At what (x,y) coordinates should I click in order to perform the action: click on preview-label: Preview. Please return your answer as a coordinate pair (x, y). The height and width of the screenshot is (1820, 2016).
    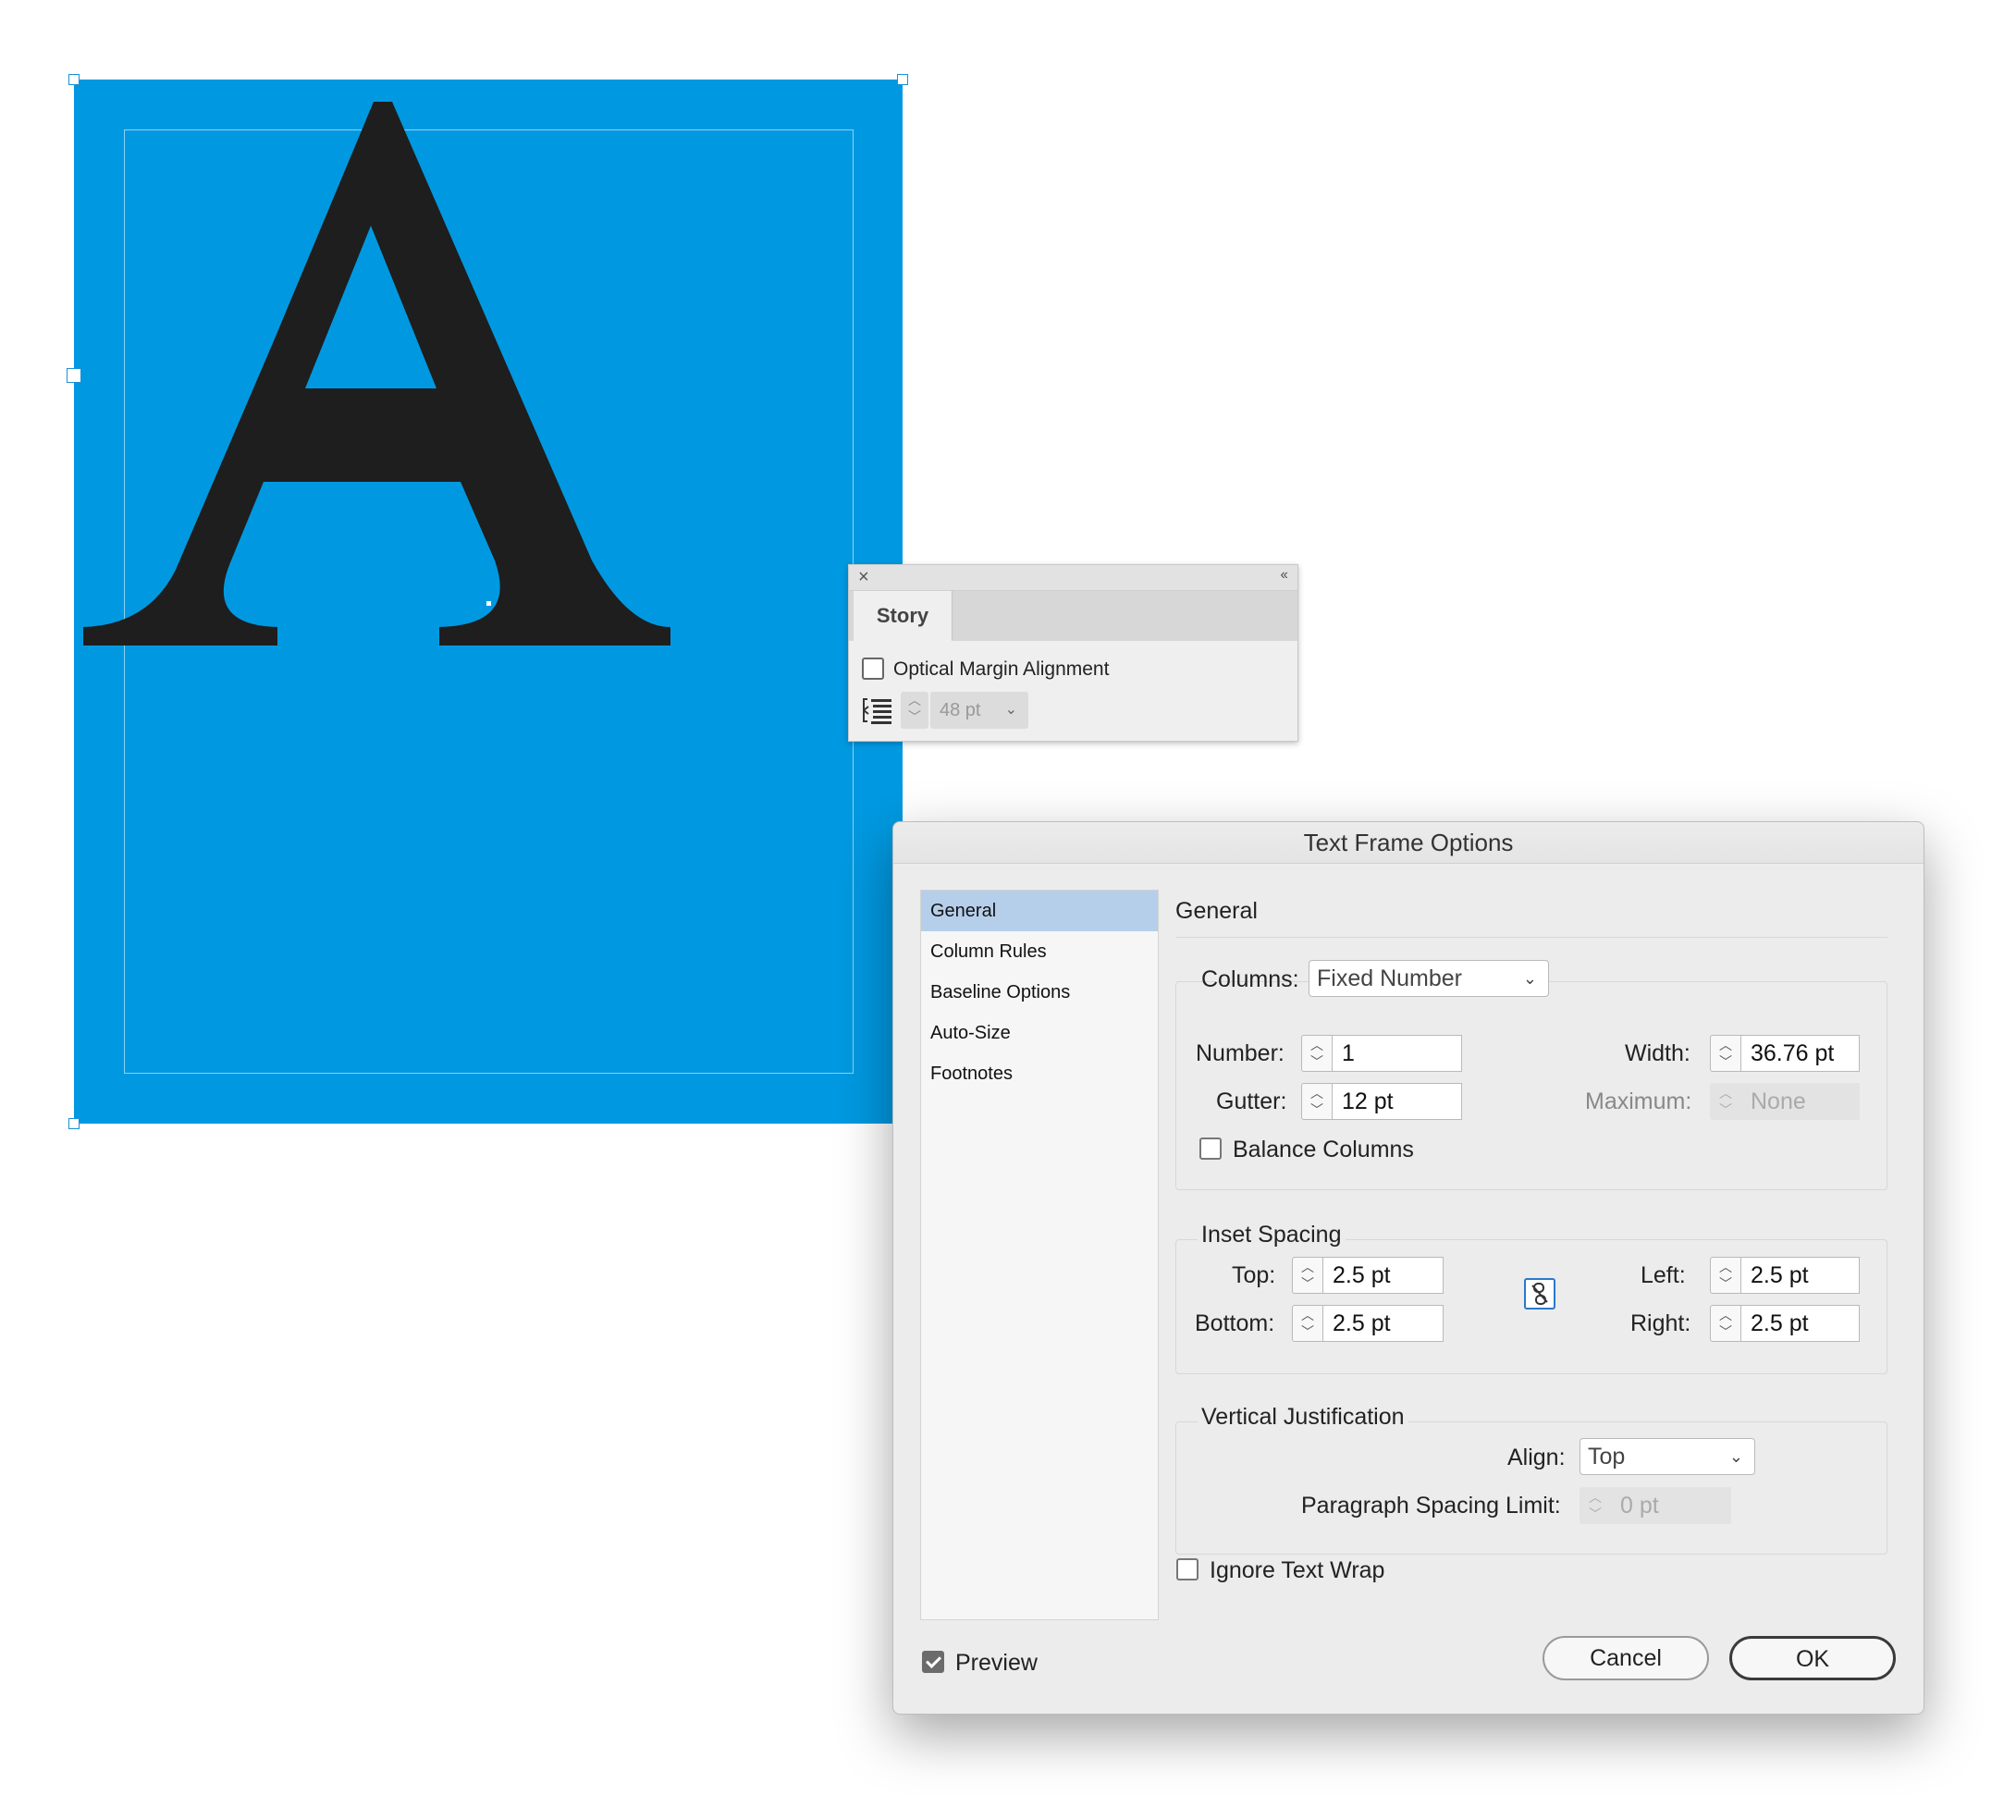
    Looking at the image, I should click on (996, 1663).